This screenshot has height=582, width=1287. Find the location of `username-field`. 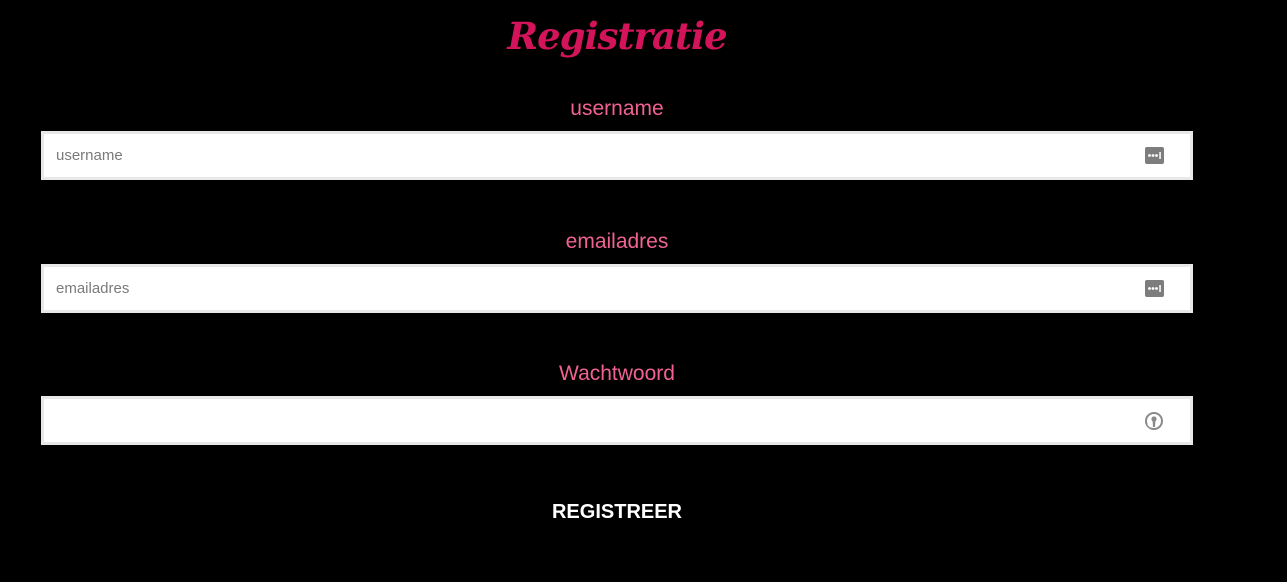

username-field is located at coordinates (617, 155).